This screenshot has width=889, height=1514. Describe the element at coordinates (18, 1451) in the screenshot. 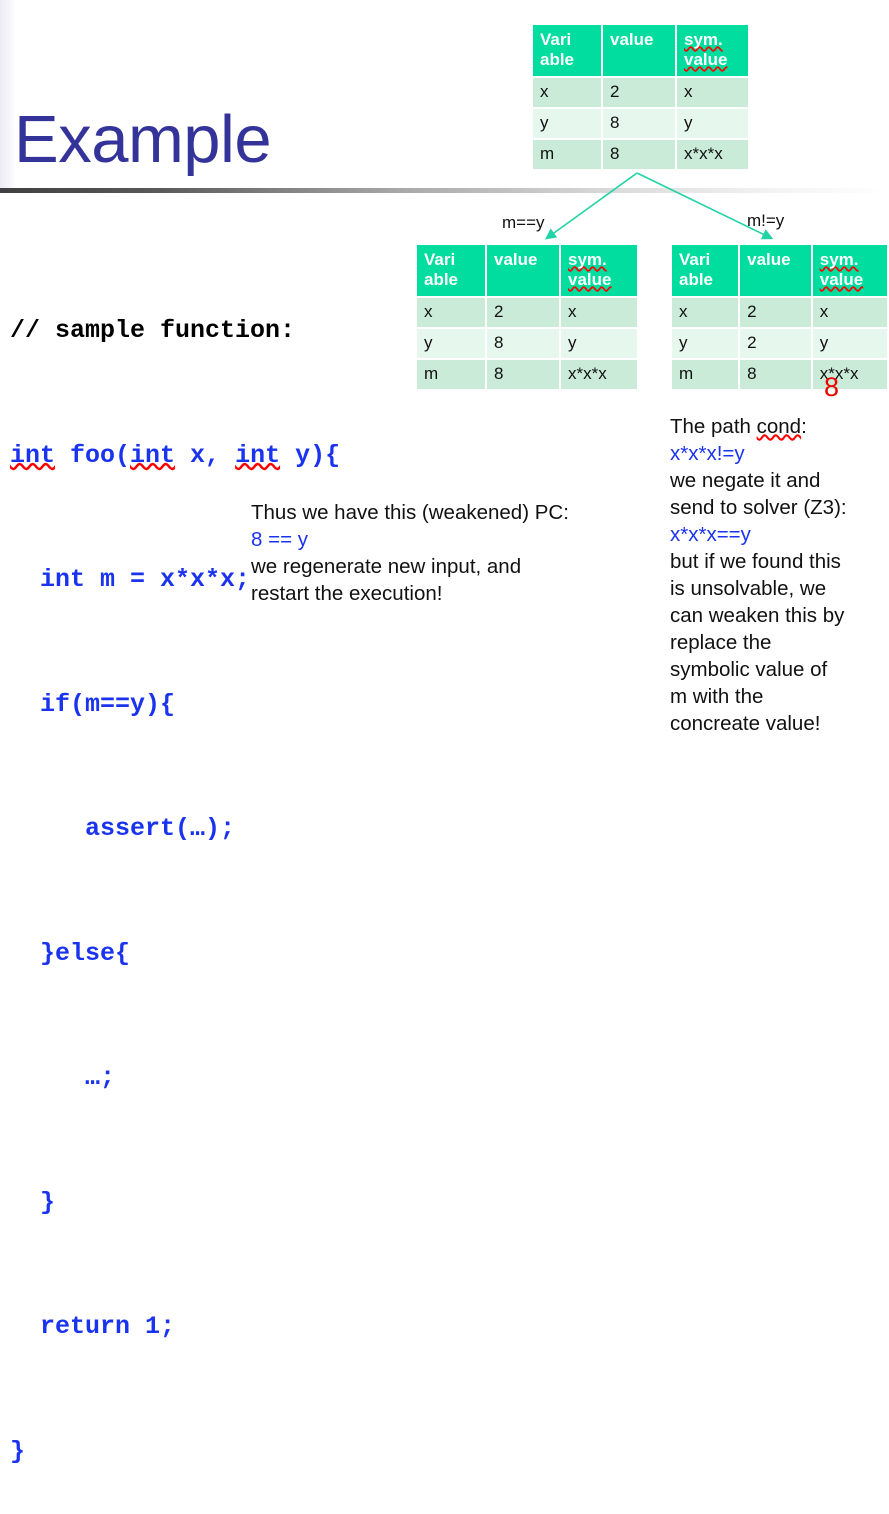

I see `code-line-close-fn: }` at that location.